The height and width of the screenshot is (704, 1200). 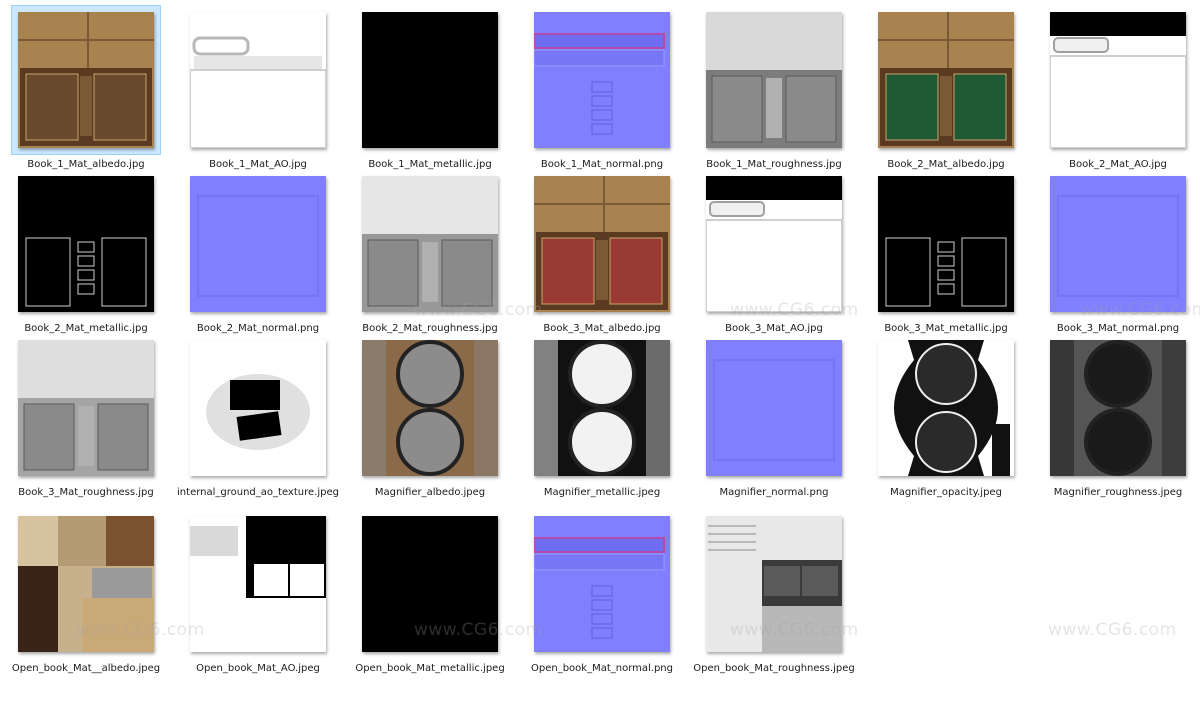 I want to click on file-item: Open_book_Mat_roughness.jpeg, so click(x=774, y=592).